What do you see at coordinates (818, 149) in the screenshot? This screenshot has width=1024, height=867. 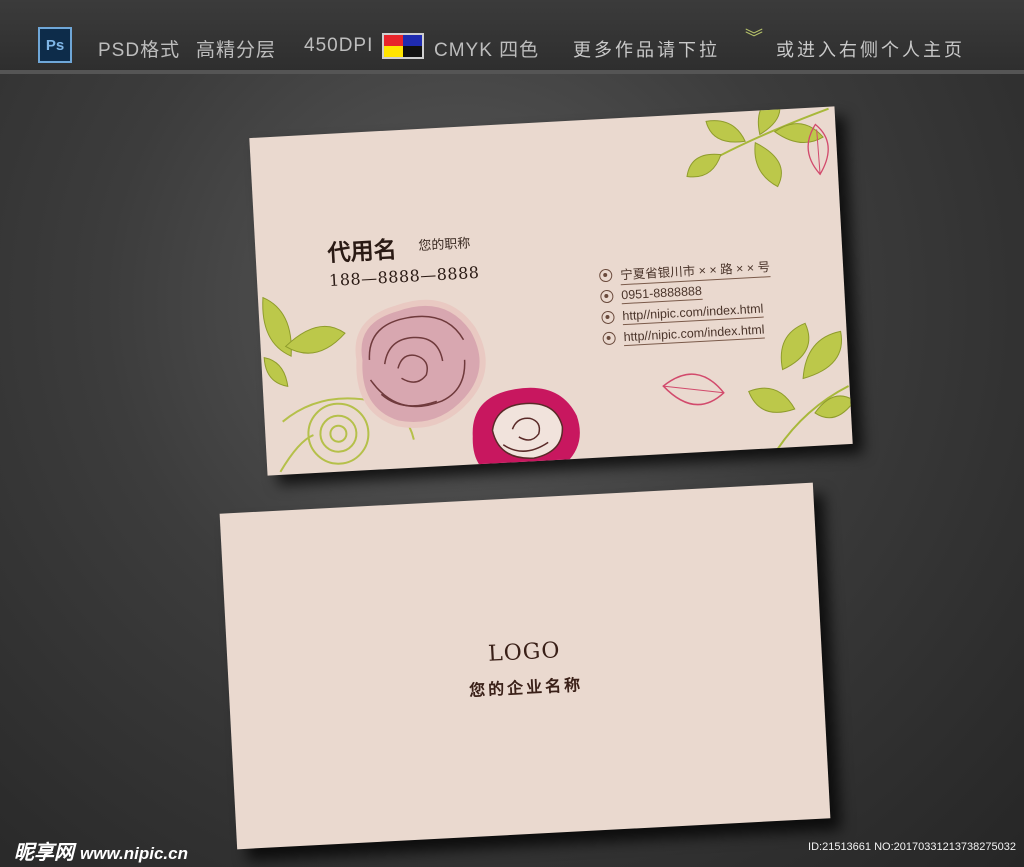 I see `pink-leaf-outline-top` at bounding box center [818, 149].